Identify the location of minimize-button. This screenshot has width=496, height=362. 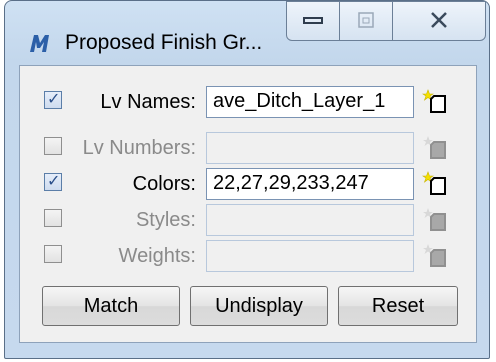
(313, 21).